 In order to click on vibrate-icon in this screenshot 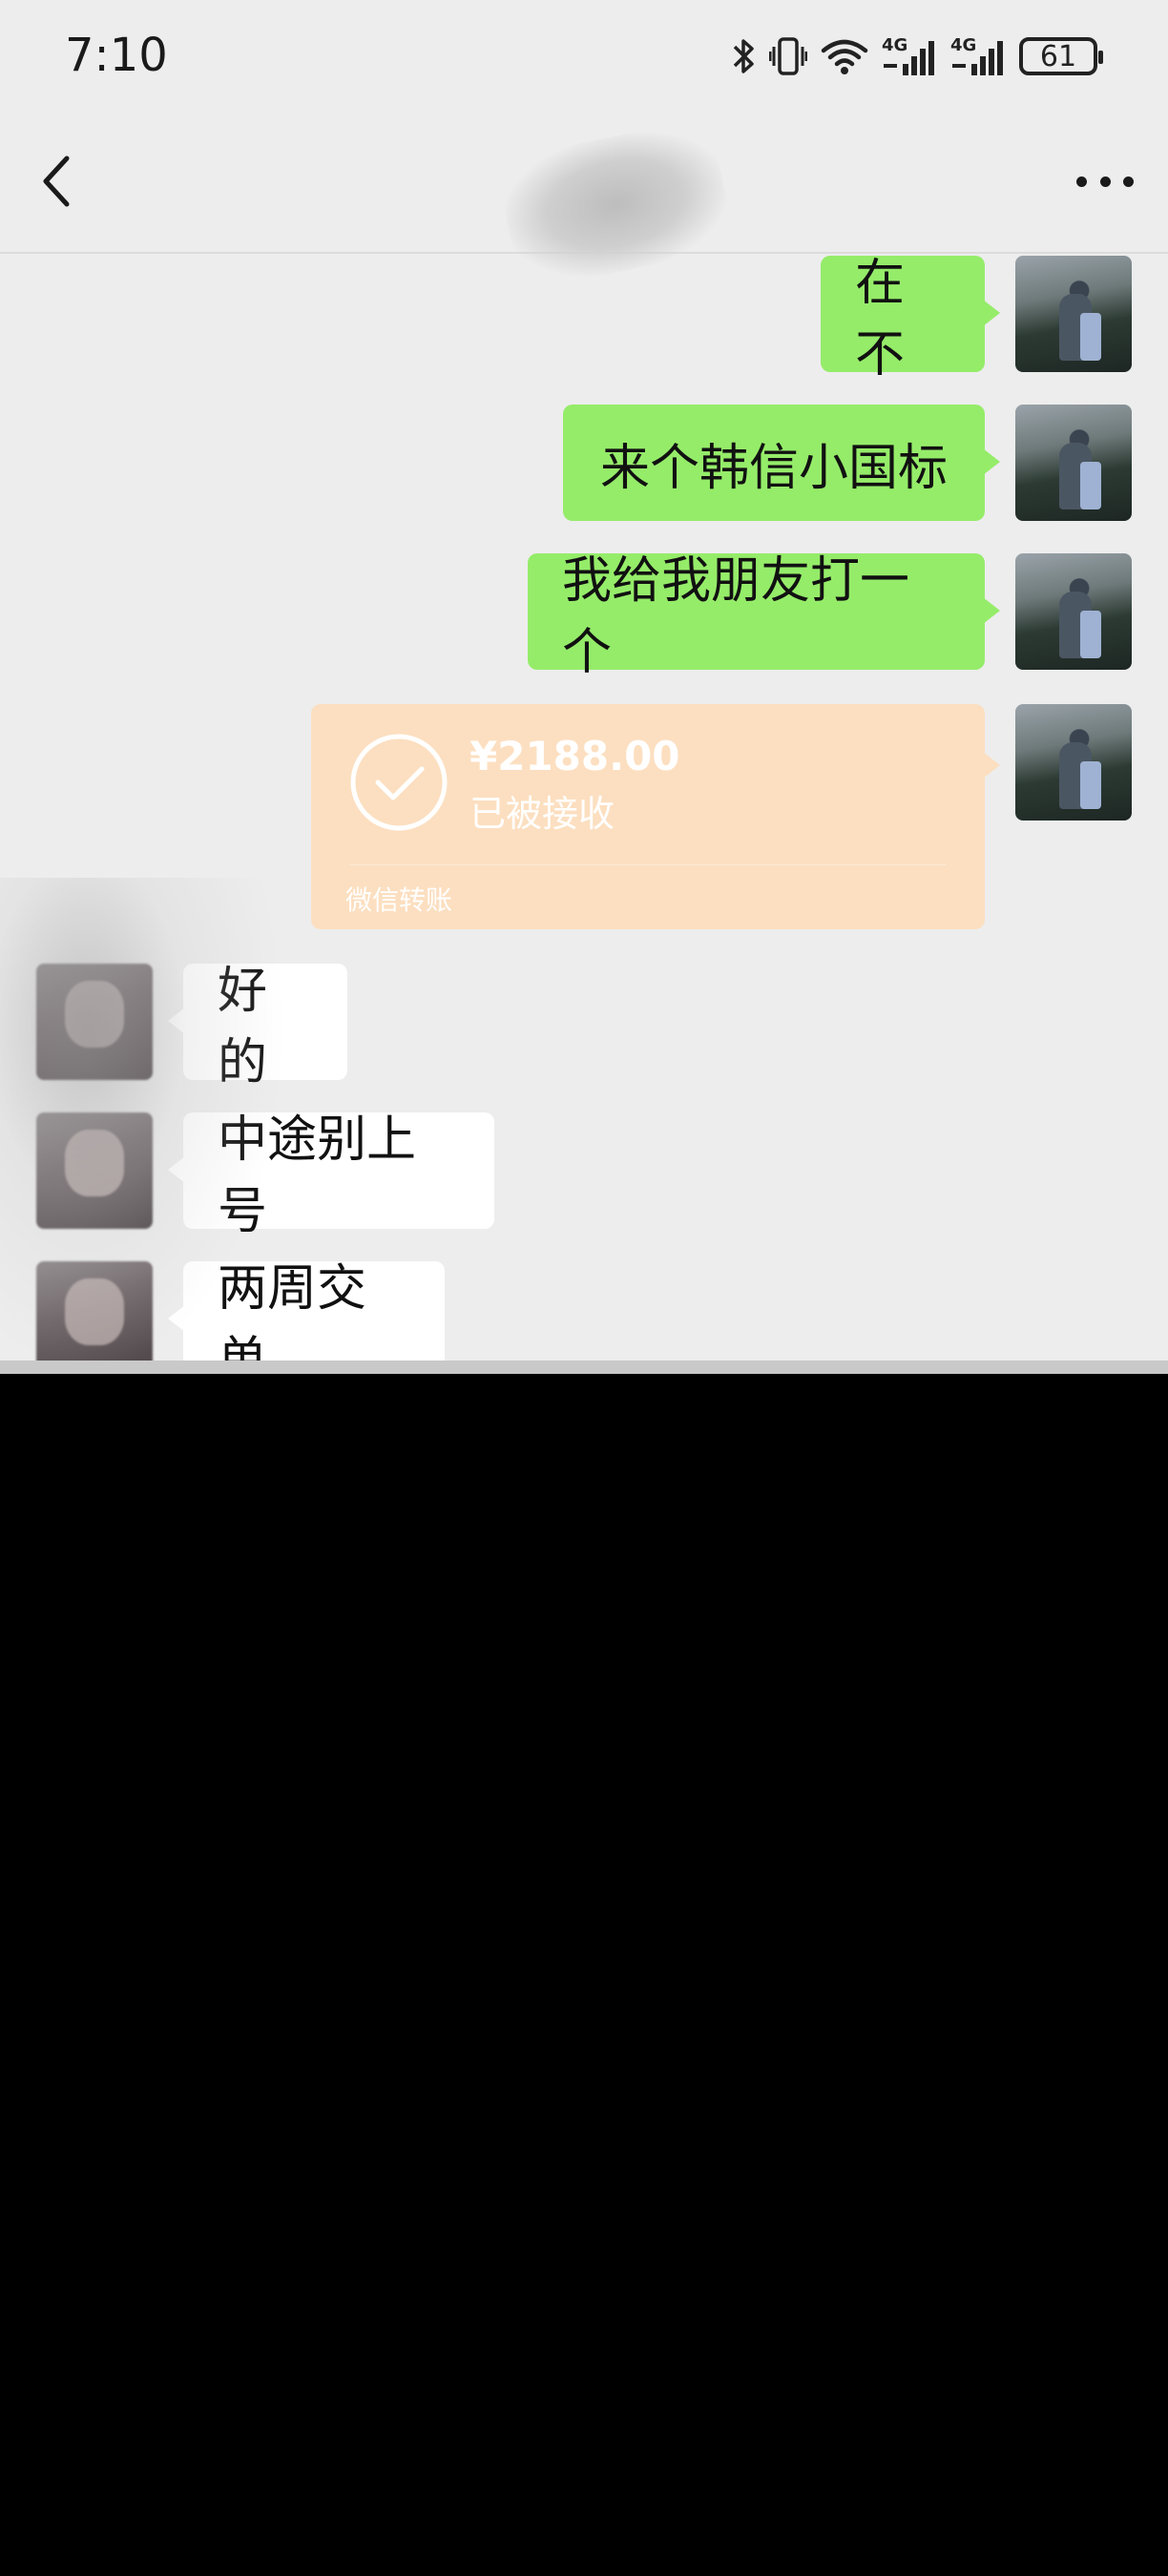, I will do `click(788, 56)`.